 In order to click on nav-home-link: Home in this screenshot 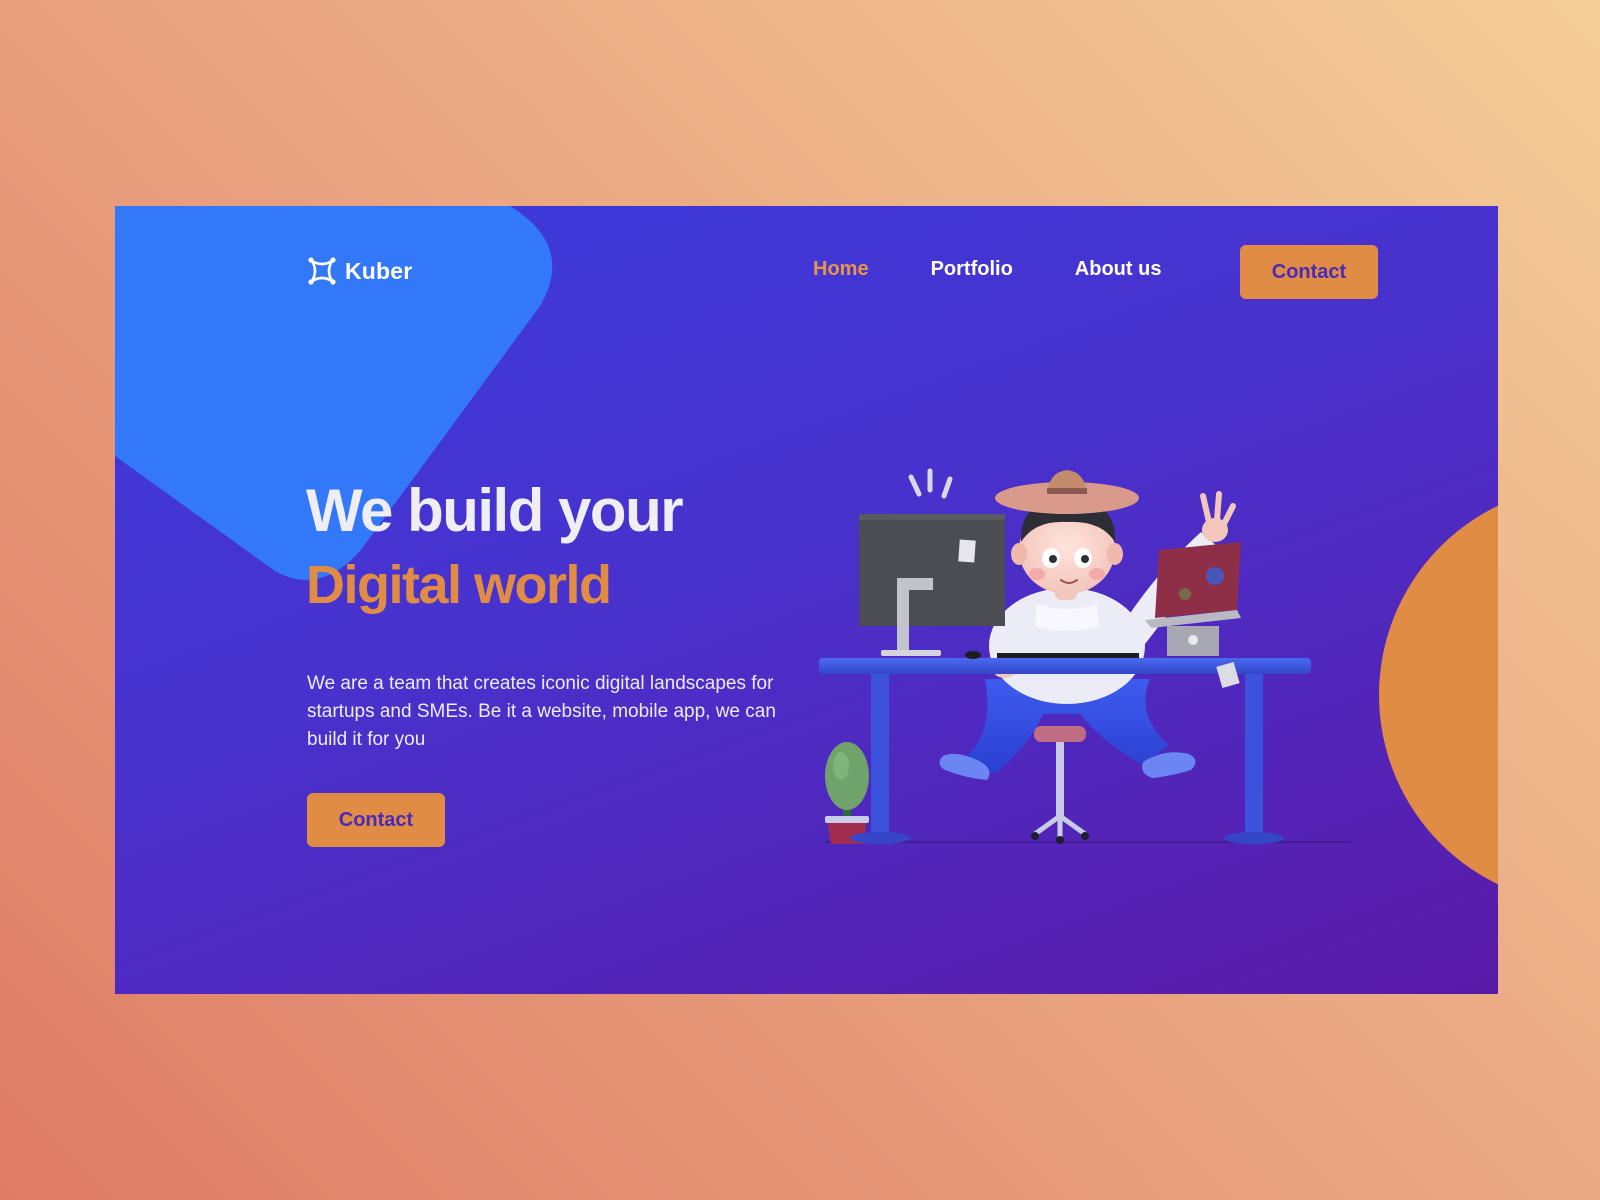, I will do `click(841, 269)`.